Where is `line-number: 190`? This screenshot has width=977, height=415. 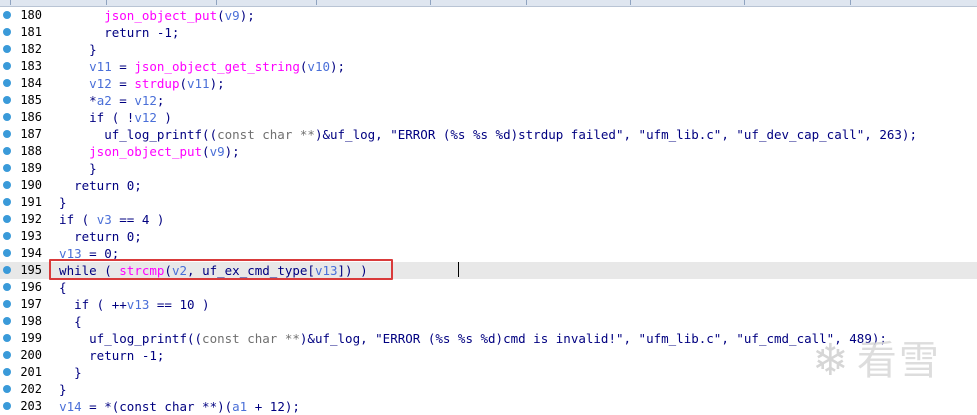 line-number: 190 is located at coordinates (31, 185).